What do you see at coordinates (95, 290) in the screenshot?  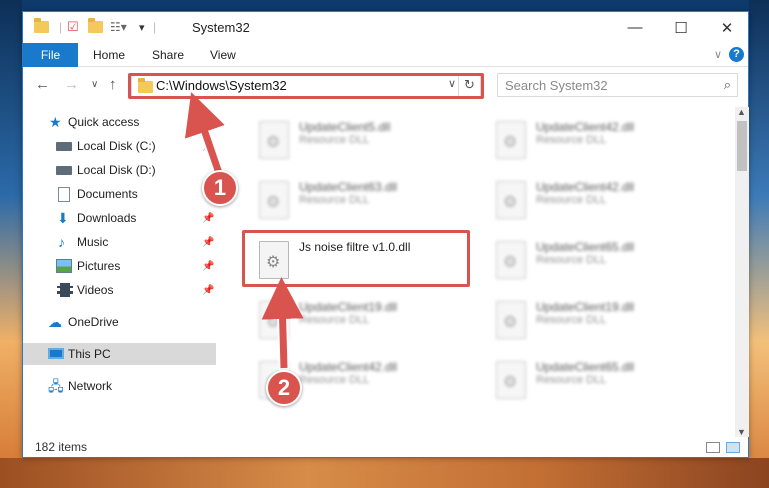 I see `sidebar-item-label: Videos` at bounding box center [95, 290].